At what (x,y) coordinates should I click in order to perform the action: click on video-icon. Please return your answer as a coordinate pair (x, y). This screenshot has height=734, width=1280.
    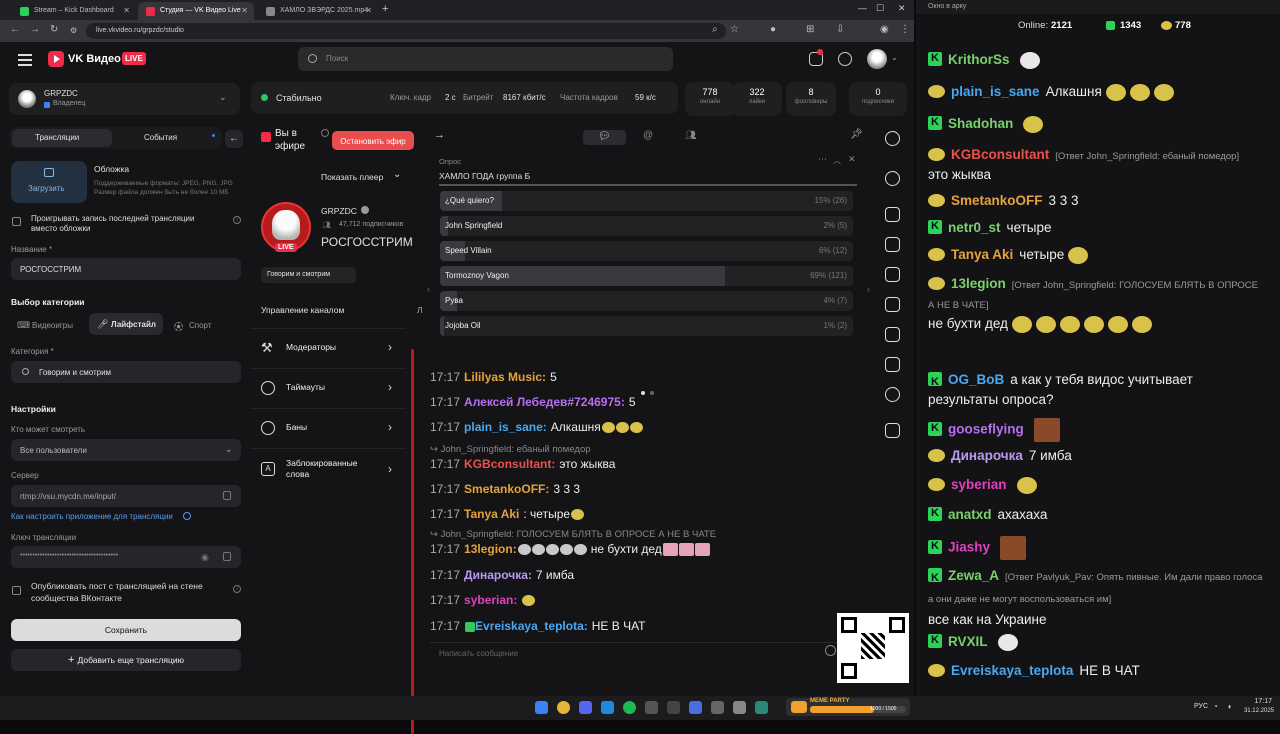
    Looking at the image, I should click on (892, 430).